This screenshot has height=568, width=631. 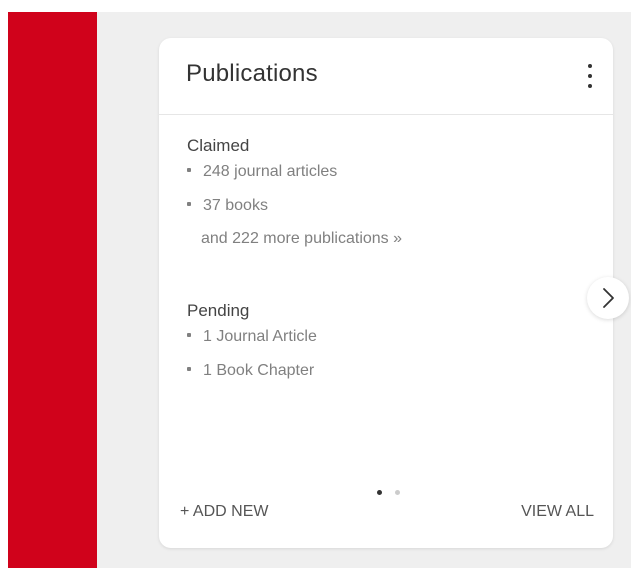 I want to click on pending-item-book-chapter: 1 Book Chapter, so click(x=252, y=378).